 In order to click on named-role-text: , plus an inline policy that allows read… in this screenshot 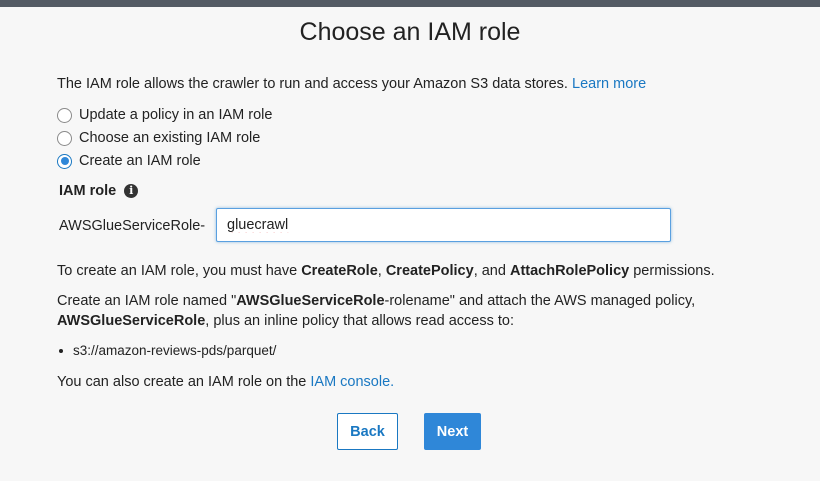, I will do `click(359, 321)`.